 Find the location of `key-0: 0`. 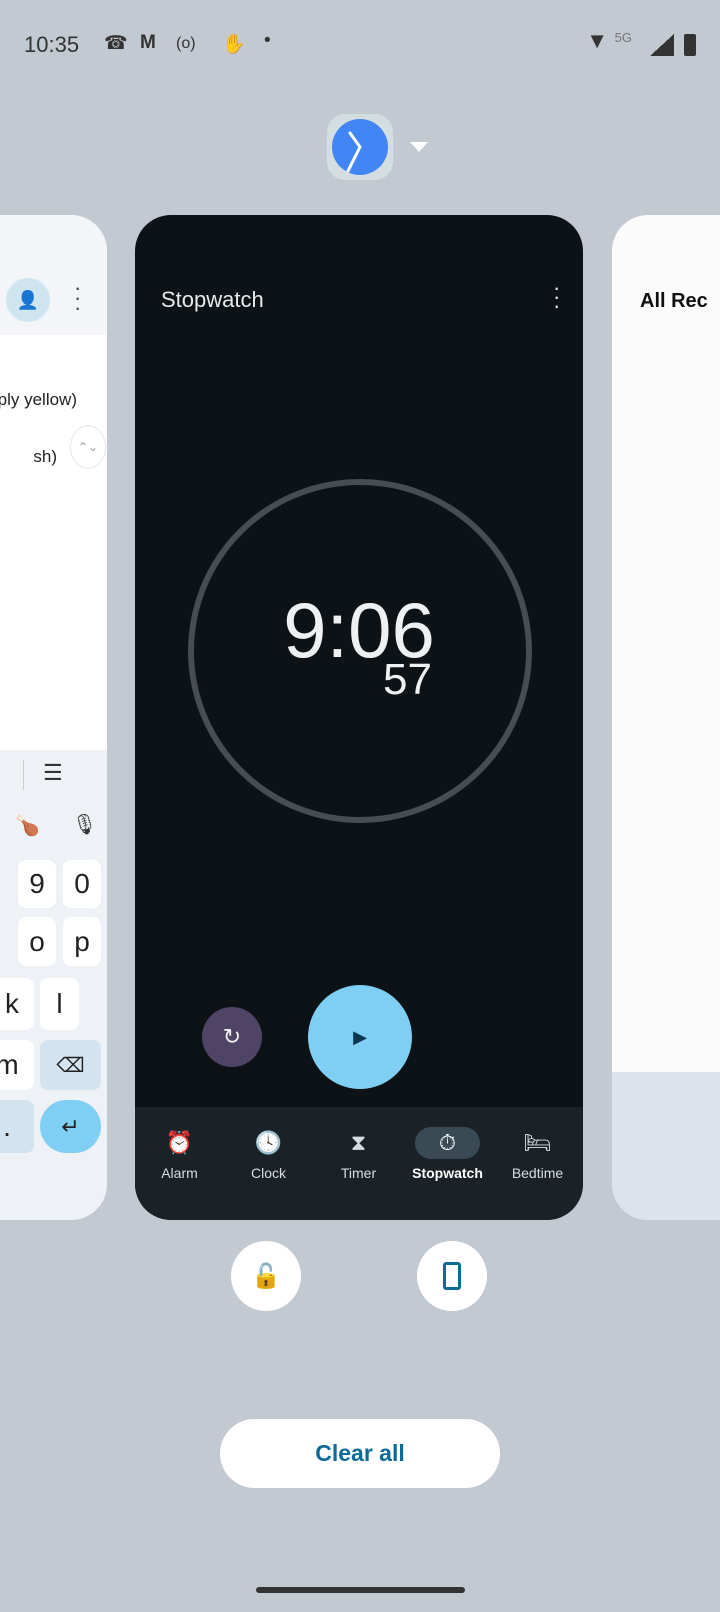

key-0: 0 is located at coordinates (82, 884).